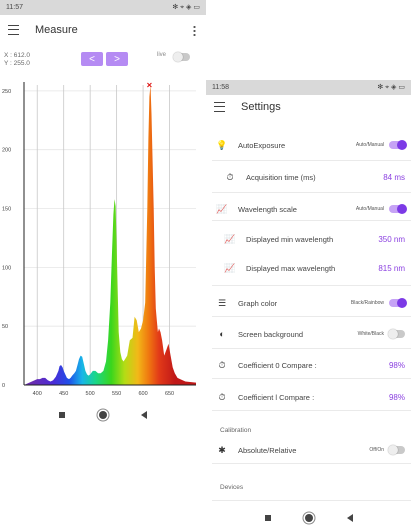 The height and width of the screenshot is (530, 411). What do you see at coordinates (6, 268) in the screenshot?
I see `y-tick-label: 100` at bounding box center [6, 268].